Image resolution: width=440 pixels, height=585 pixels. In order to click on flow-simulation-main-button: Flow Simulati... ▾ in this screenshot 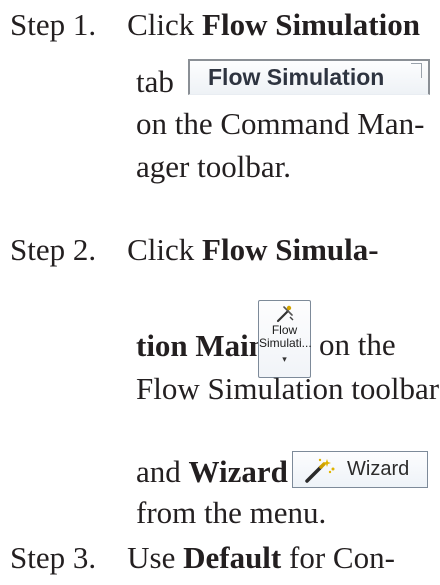, I will do `click(285, 339)`.